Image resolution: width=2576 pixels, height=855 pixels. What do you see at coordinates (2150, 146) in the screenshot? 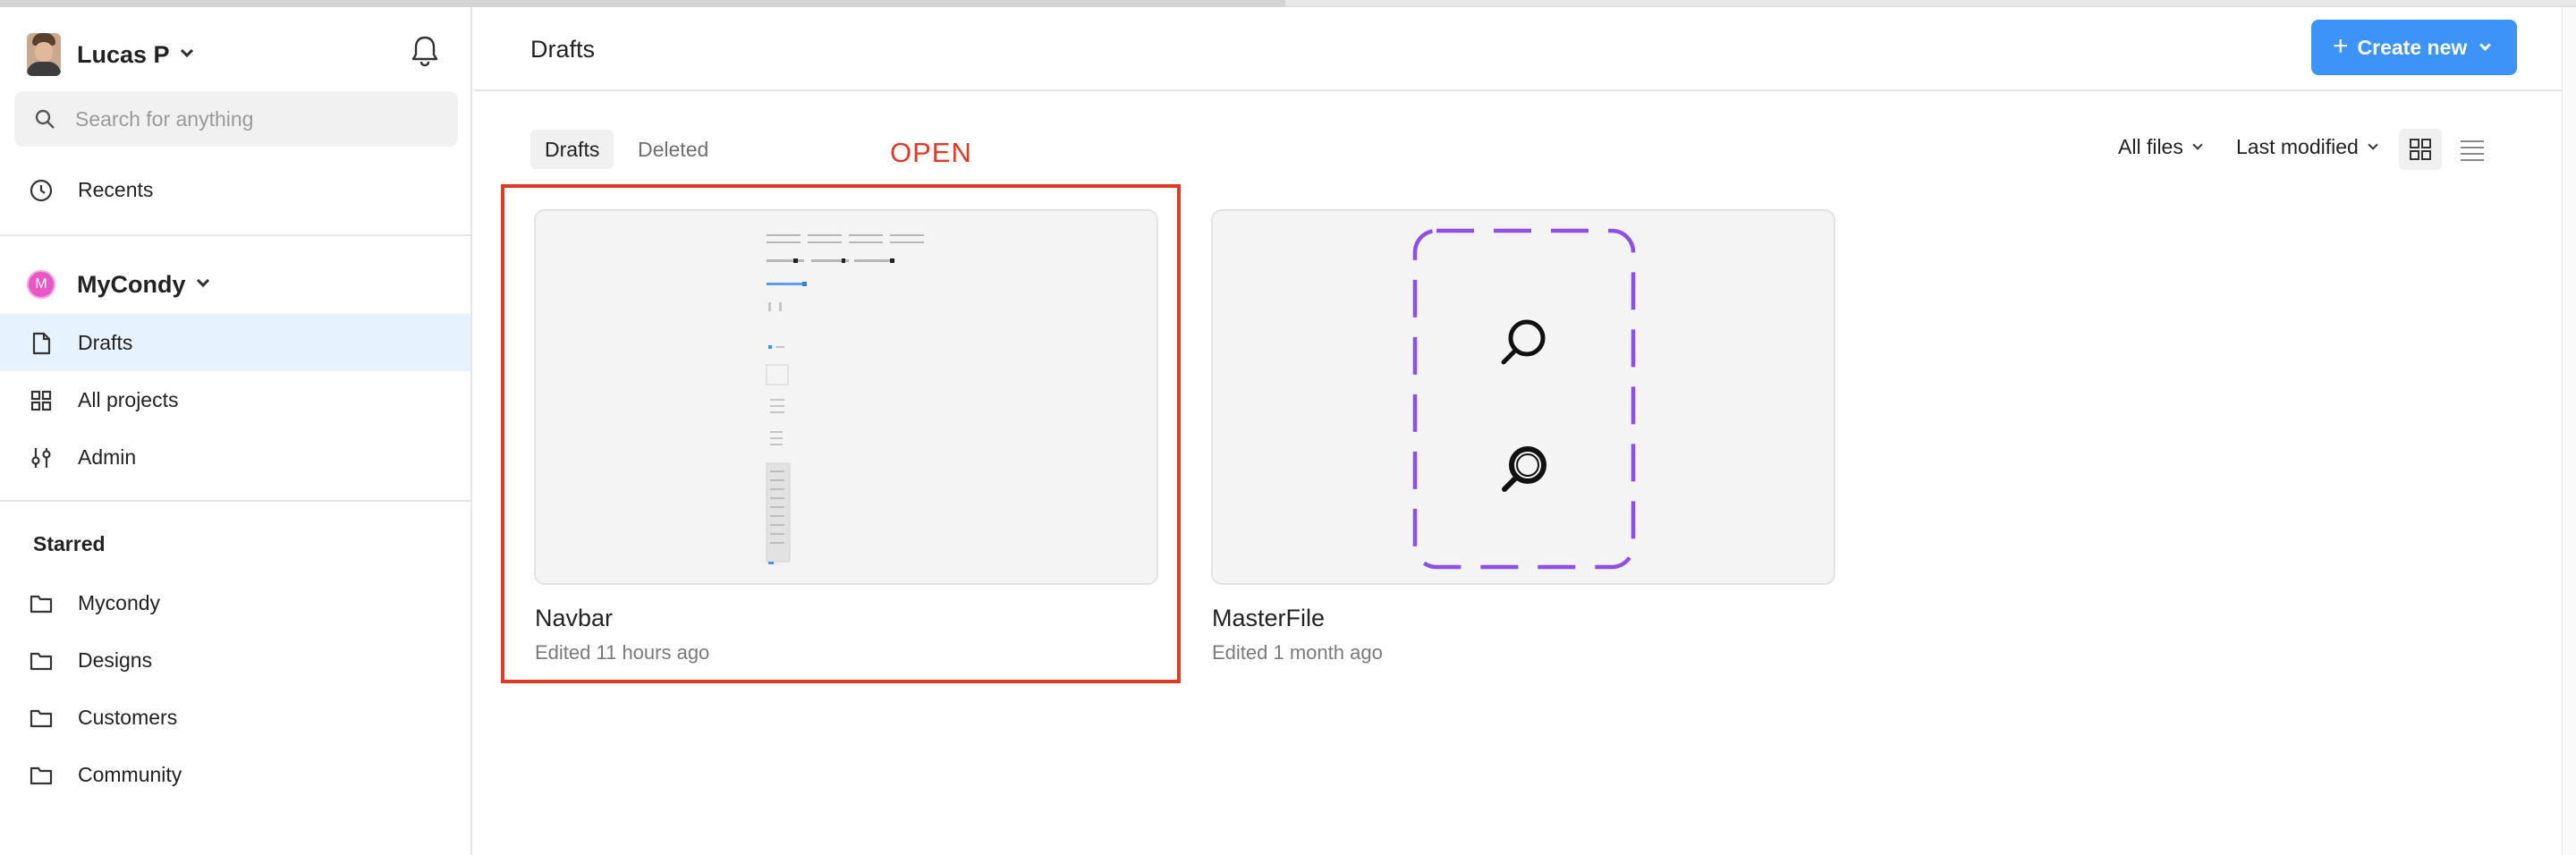
I see `all-files-label: All files` at bounding box center [2150, 146].